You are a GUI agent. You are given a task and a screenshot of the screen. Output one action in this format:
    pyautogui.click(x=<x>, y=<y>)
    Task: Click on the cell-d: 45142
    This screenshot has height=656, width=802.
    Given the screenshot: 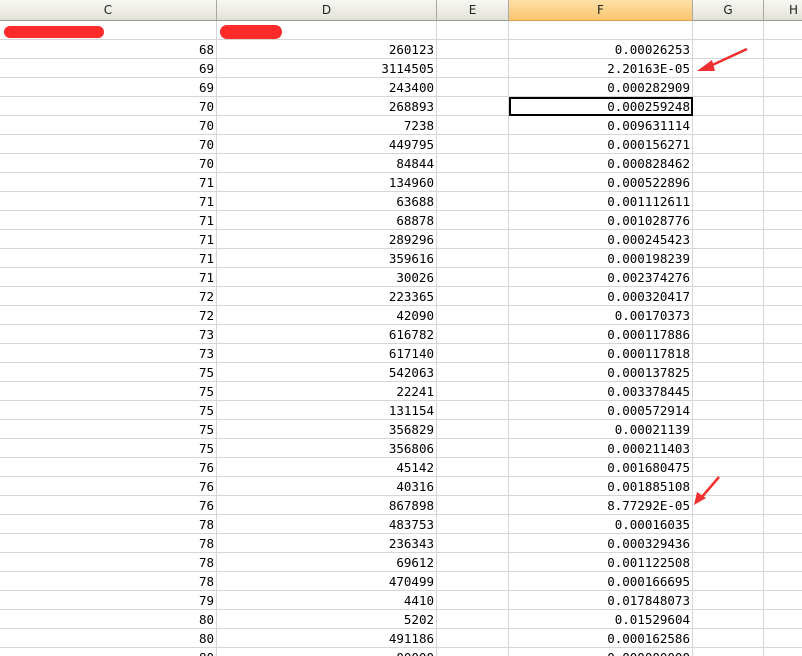 What is the action you would take?
    pyautogui.click(x=327, y=467)
    